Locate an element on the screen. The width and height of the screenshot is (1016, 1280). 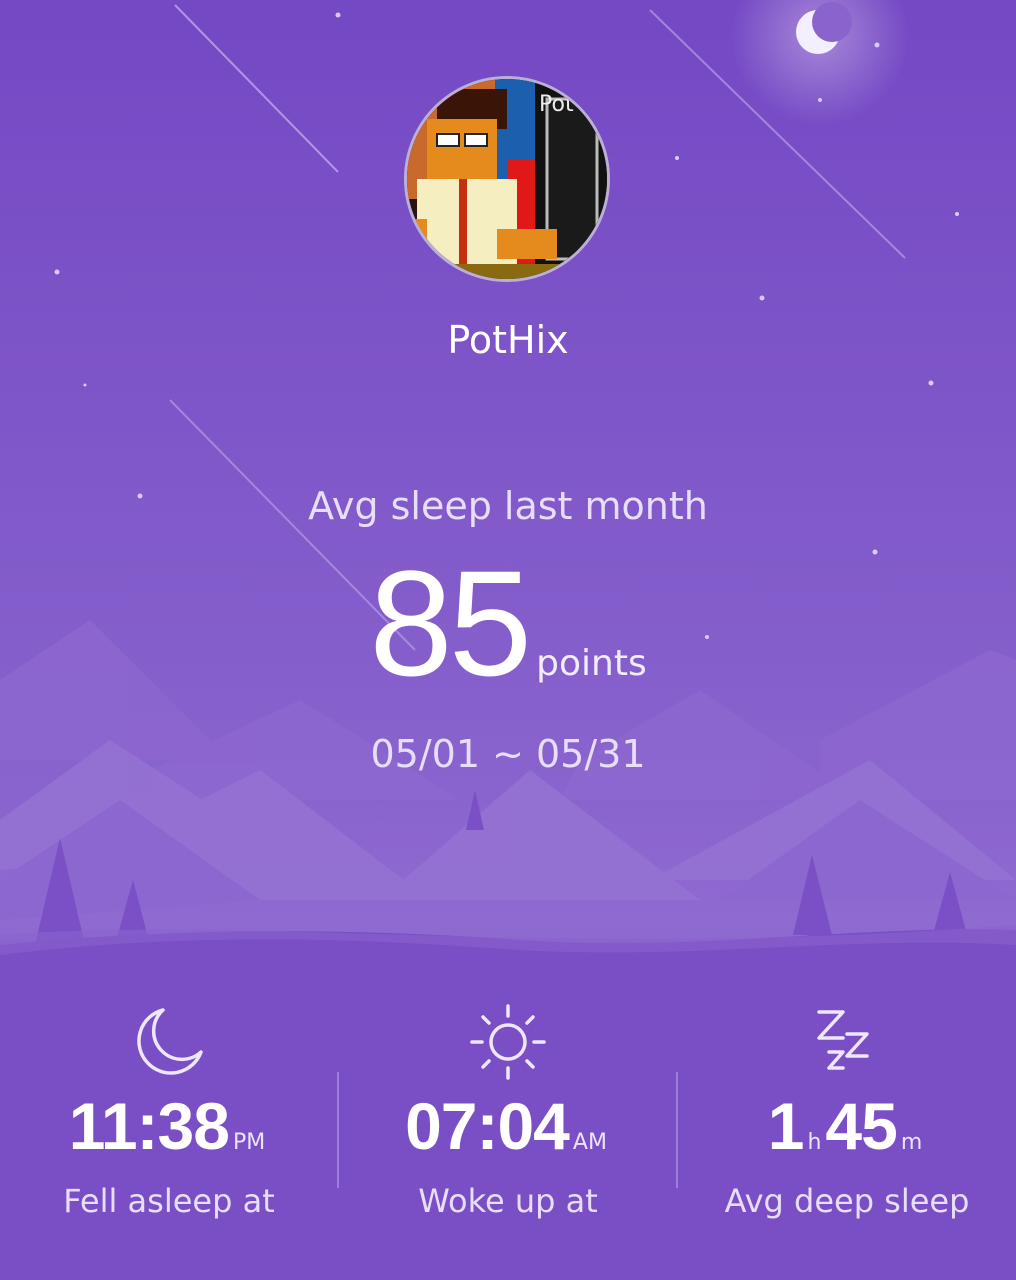
sleep-score: 85 points is located at coordinates (508, 623).